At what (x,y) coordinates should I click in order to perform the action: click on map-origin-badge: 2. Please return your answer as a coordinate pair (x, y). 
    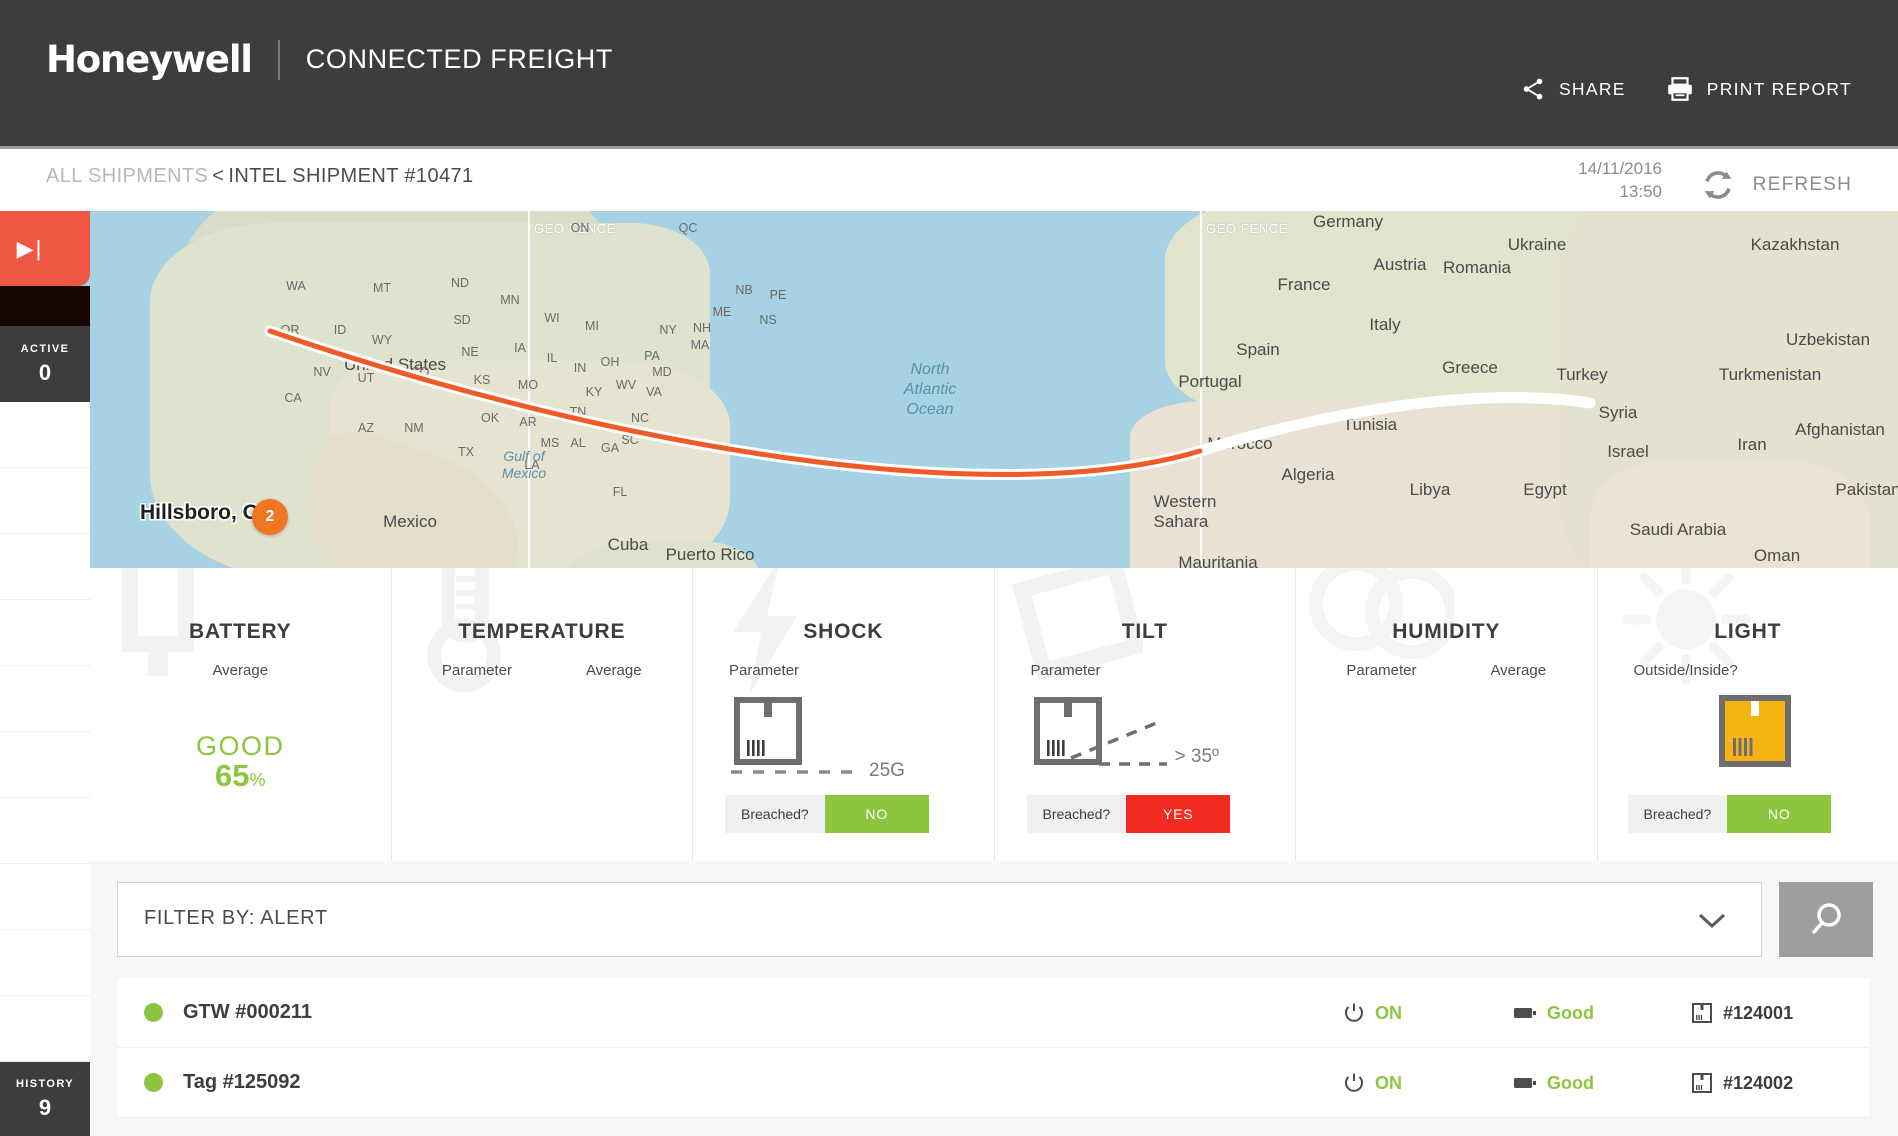
    Looking at the image, I should click on (270, 517).